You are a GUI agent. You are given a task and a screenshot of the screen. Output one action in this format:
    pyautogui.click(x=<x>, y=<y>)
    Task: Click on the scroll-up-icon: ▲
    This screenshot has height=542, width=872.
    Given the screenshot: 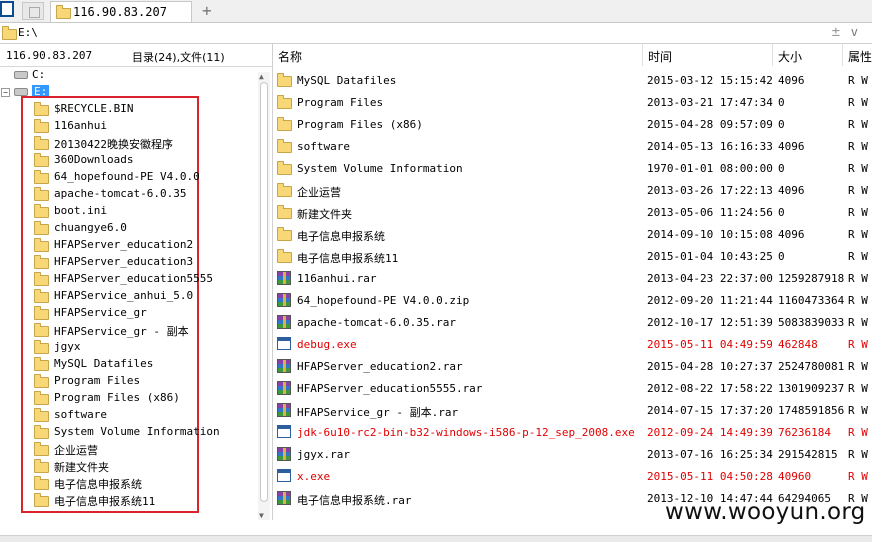 What is the action you would take?
    pyautogui.click(x=261, y=76)
    